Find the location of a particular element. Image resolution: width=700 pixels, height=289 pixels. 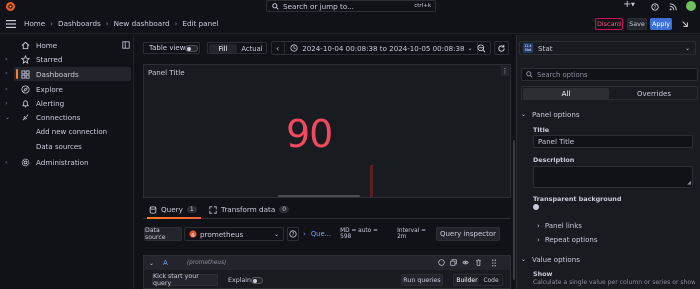

search-icon is located at coordinates (275, 6).